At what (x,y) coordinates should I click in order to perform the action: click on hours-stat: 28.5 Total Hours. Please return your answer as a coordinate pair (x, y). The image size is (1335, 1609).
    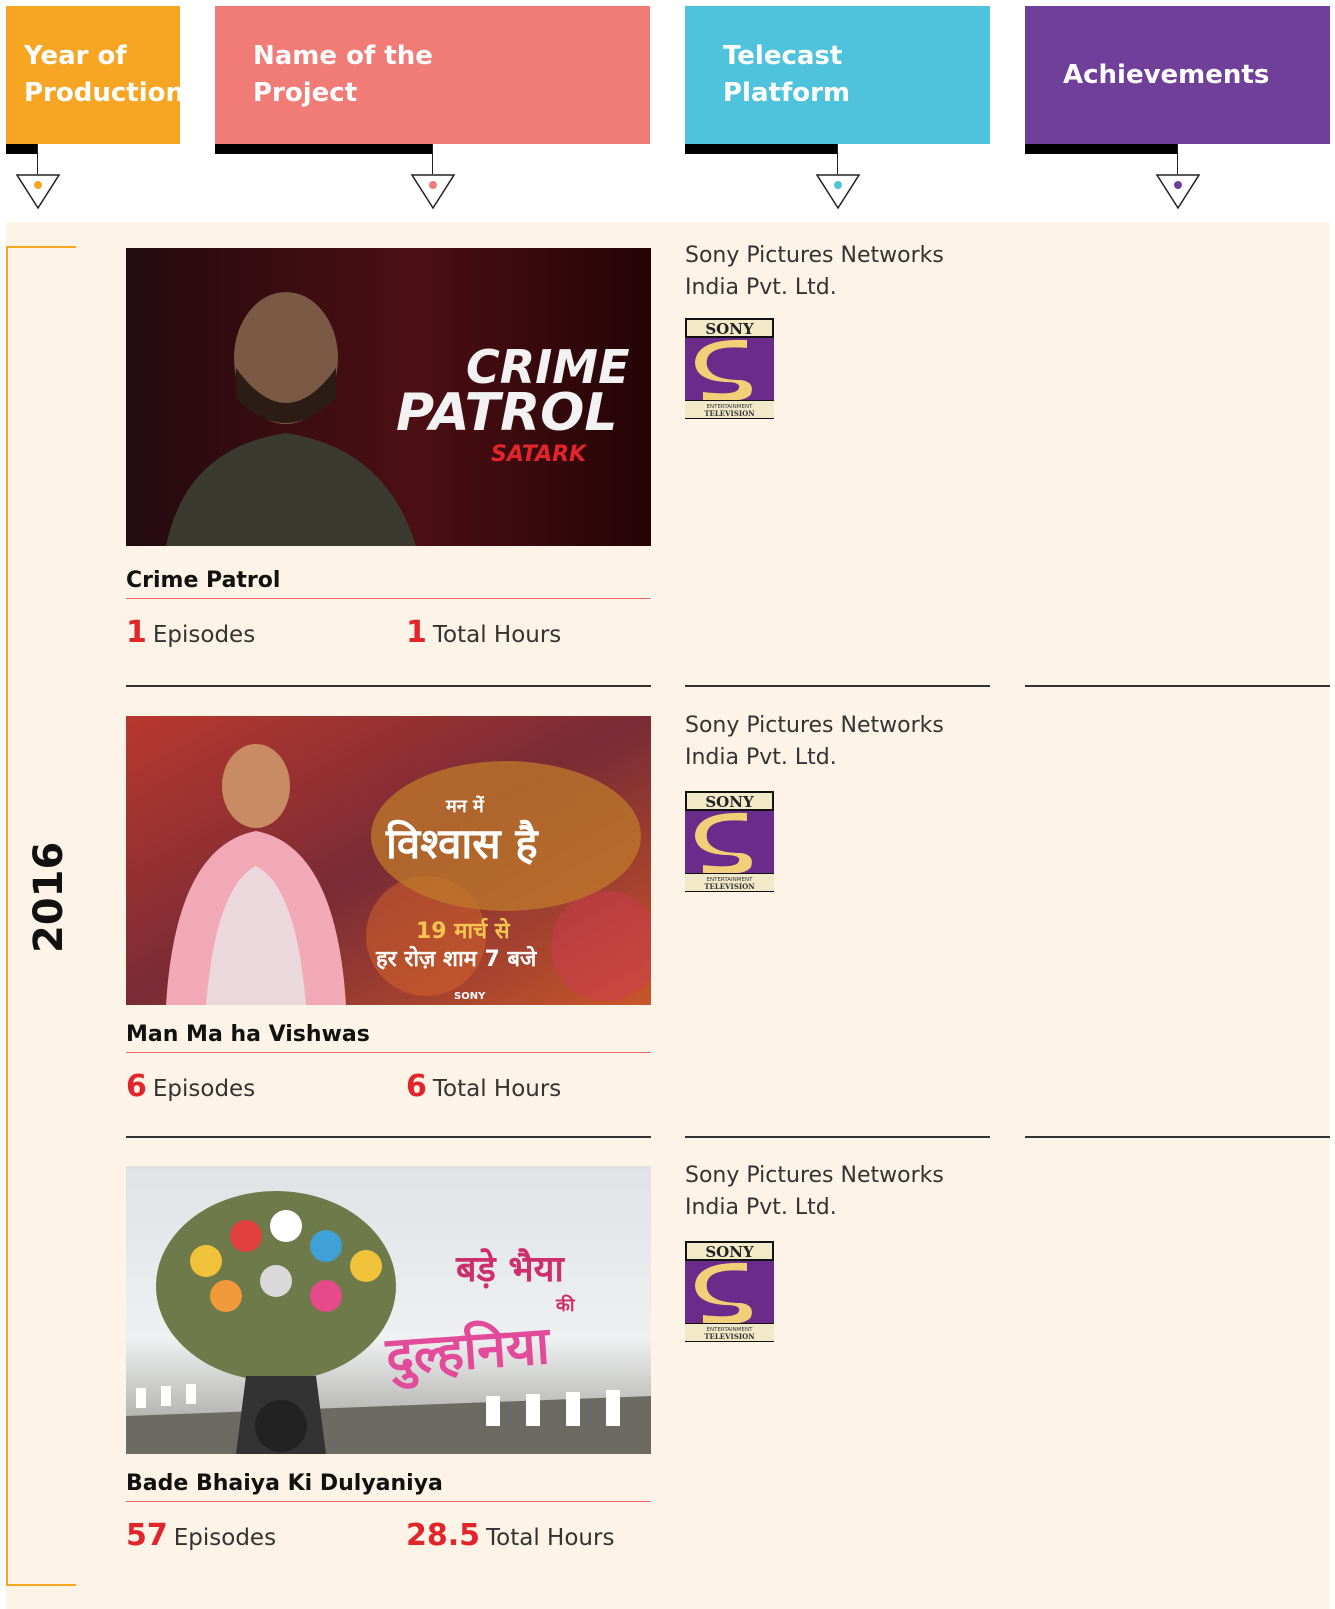
    Looking at the image, I should click on (510, 1535).